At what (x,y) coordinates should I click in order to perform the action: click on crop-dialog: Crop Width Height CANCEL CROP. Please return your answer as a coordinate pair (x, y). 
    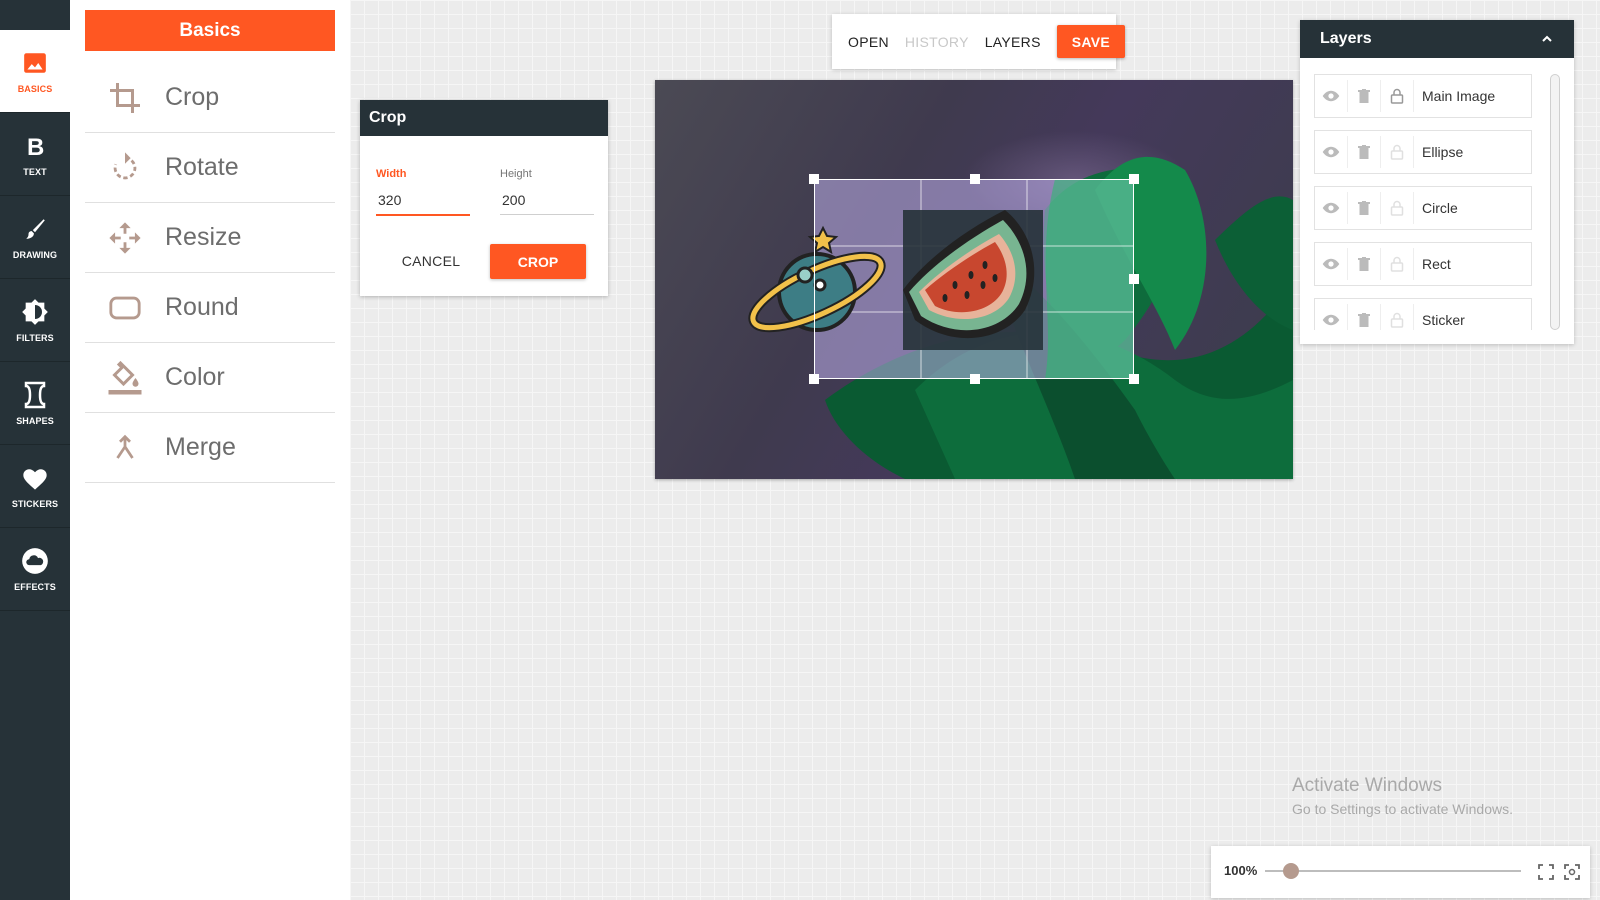
    Looking at the image, I should click on (484, 198).